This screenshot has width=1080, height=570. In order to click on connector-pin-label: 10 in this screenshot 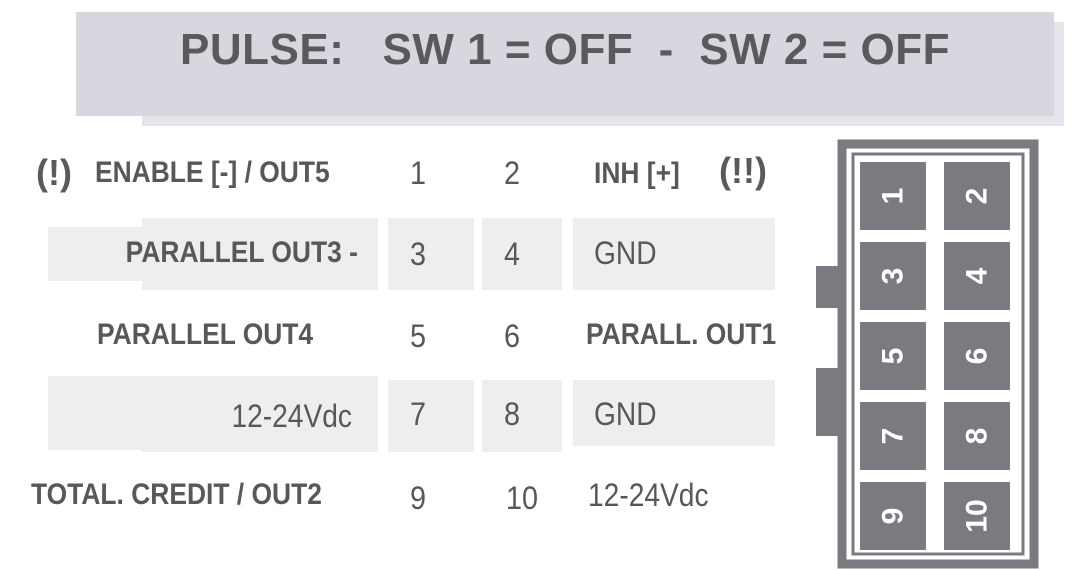, I will do `click(977, 515)`.